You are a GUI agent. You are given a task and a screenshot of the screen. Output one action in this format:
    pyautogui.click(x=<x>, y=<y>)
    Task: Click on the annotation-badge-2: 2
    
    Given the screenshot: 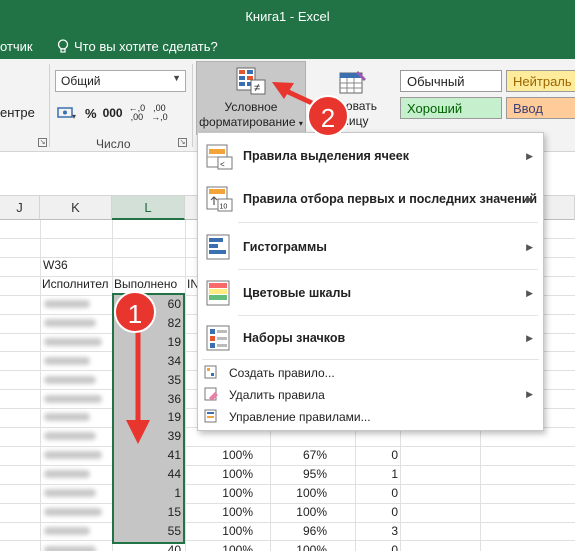 What is the action you would take?
    pyautogui.click(x=328, y=116)
    